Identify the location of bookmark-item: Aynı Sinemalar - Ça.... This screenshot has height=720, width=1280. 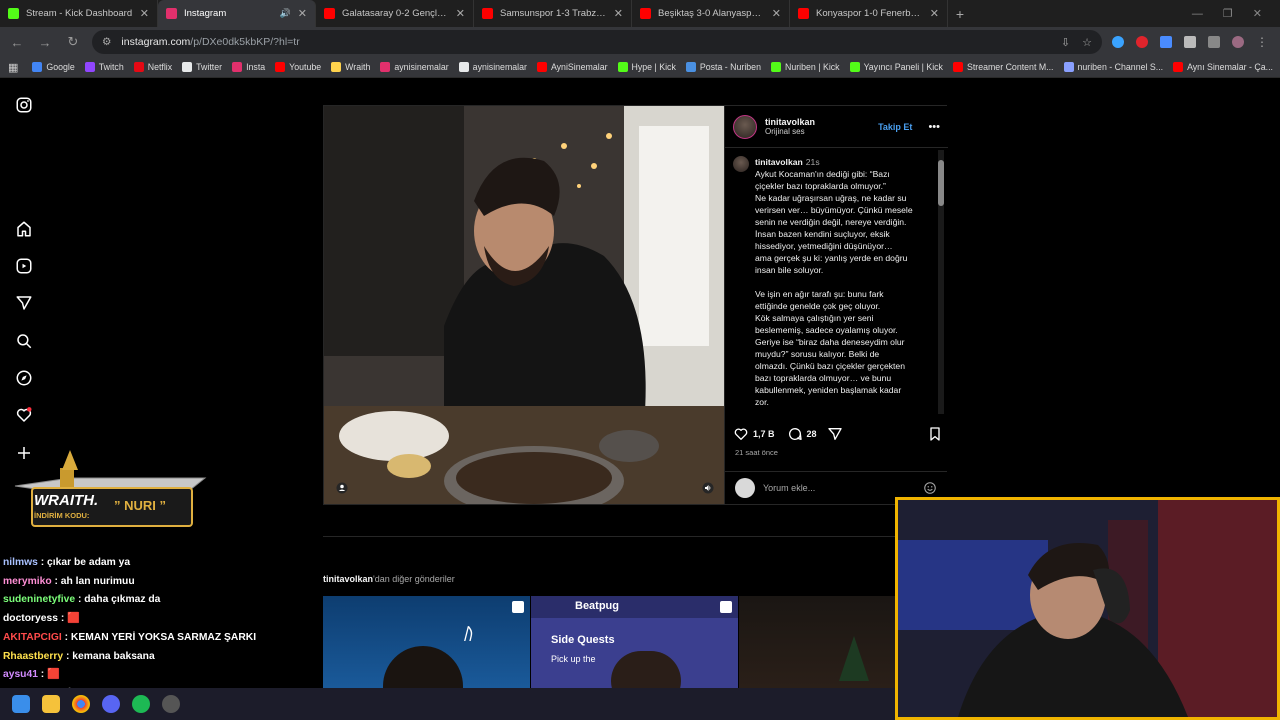
(1223, 67).